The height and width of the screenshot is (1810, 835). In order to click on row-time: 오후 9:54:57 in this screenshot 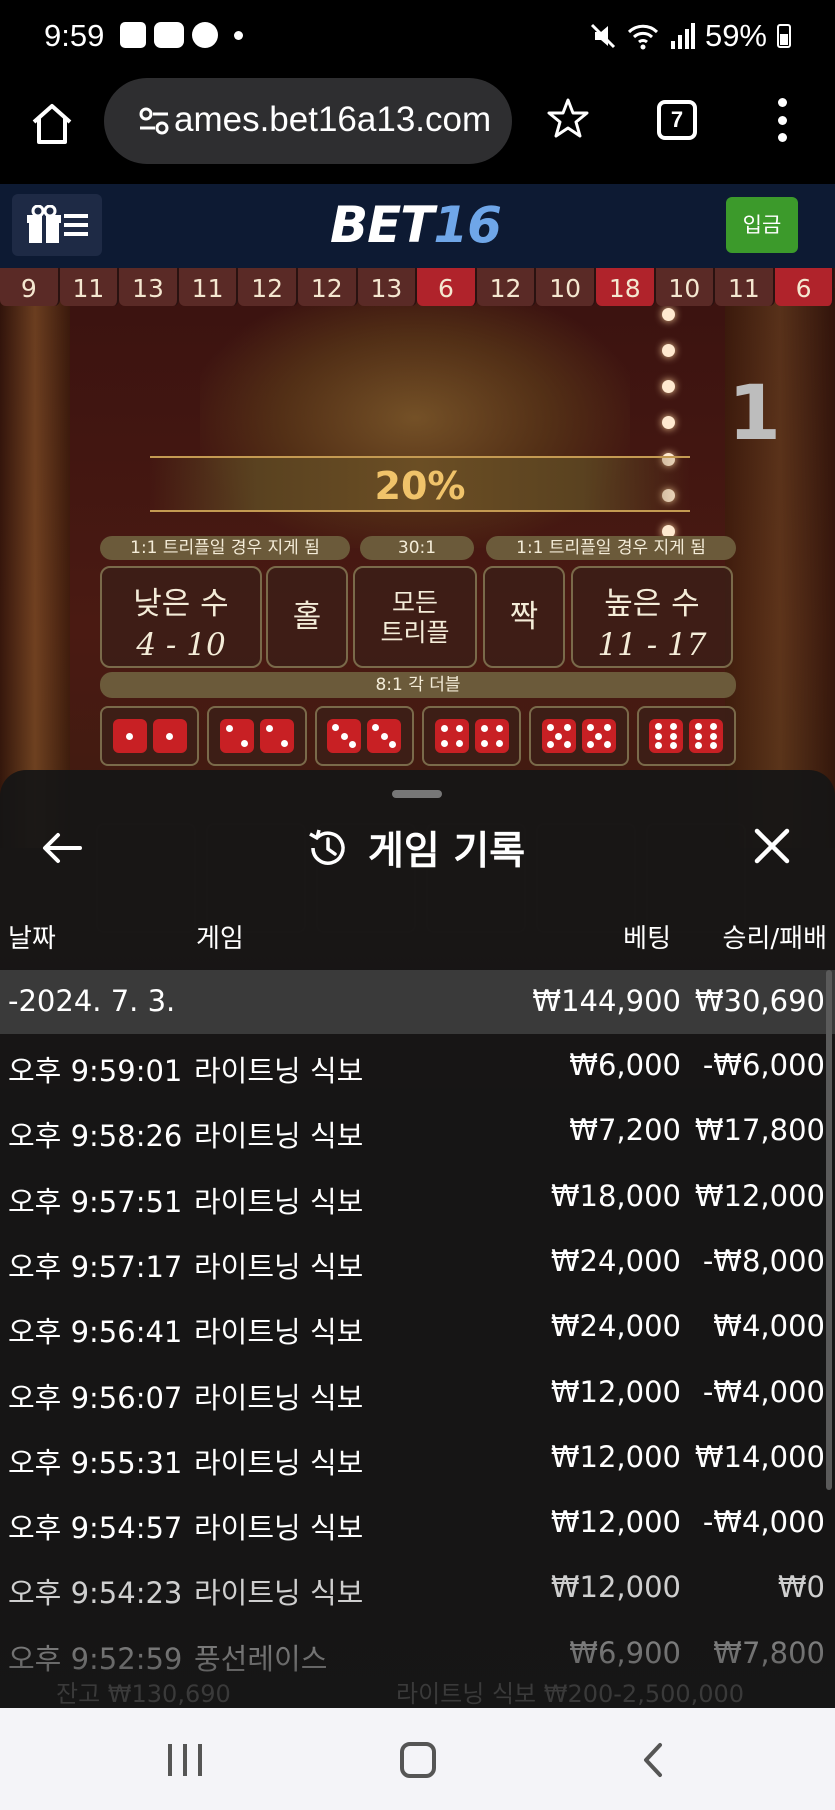, I will do `click(95, 1528)`.